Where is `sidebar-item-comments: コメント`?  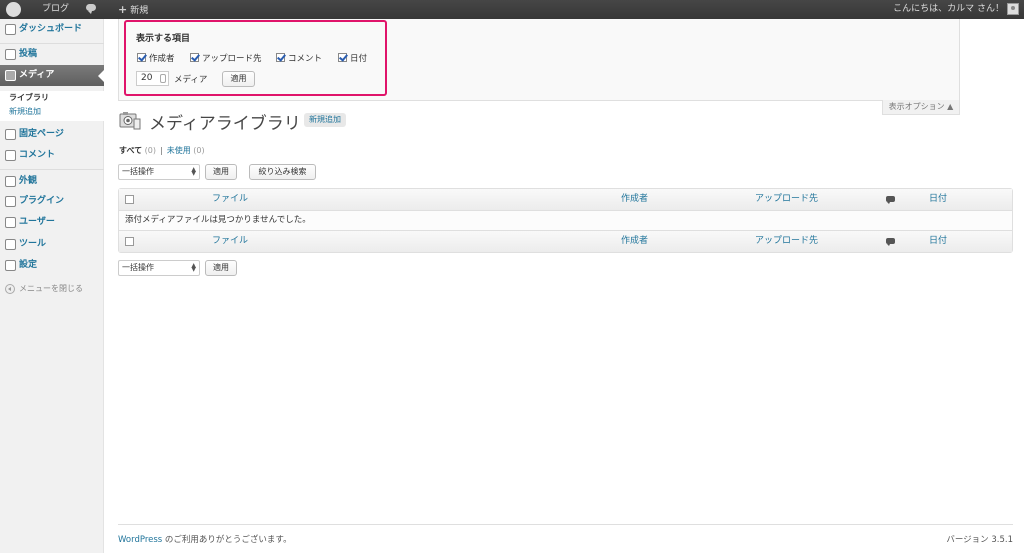 sidebar-item-comments: コメント is located at coordinates (52, 155).